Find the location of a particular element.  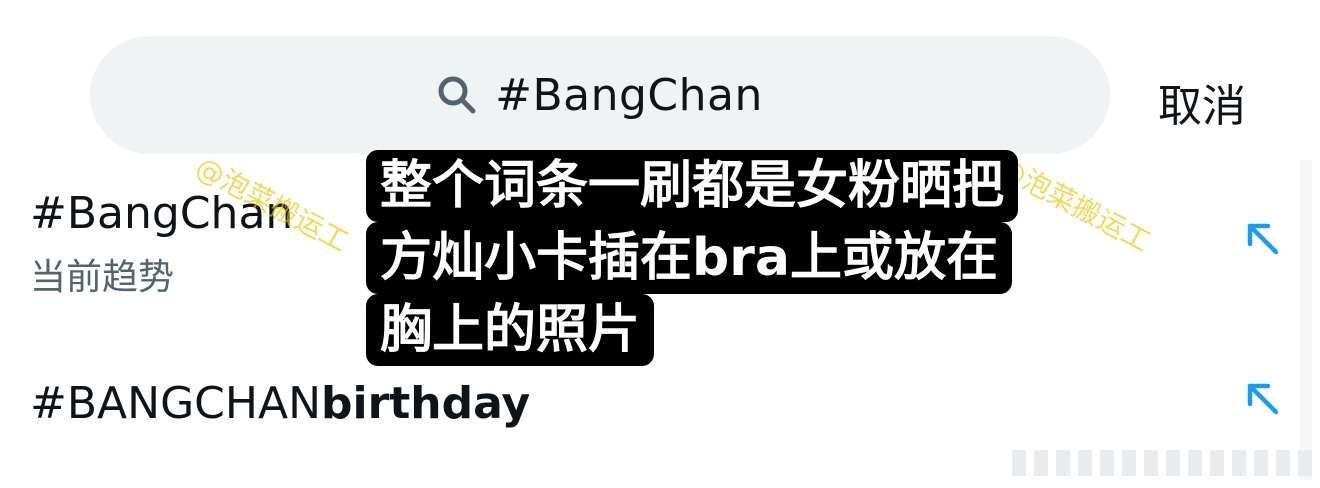

search-inner: #BangChan is located at coordinates (600, 95).